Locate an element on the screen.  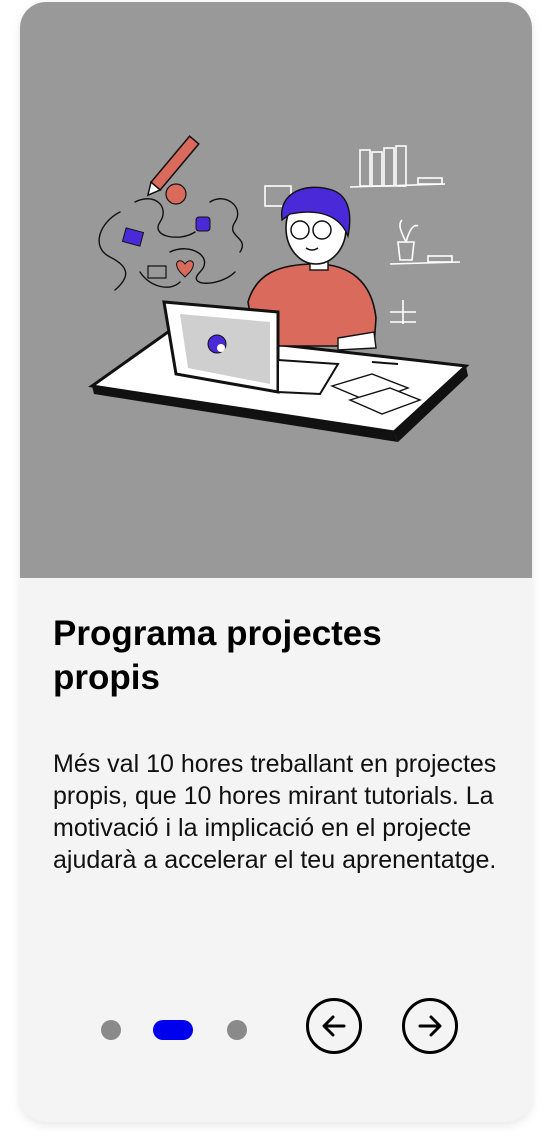
arrow-right-icon is located at coordinates (430, 1026).